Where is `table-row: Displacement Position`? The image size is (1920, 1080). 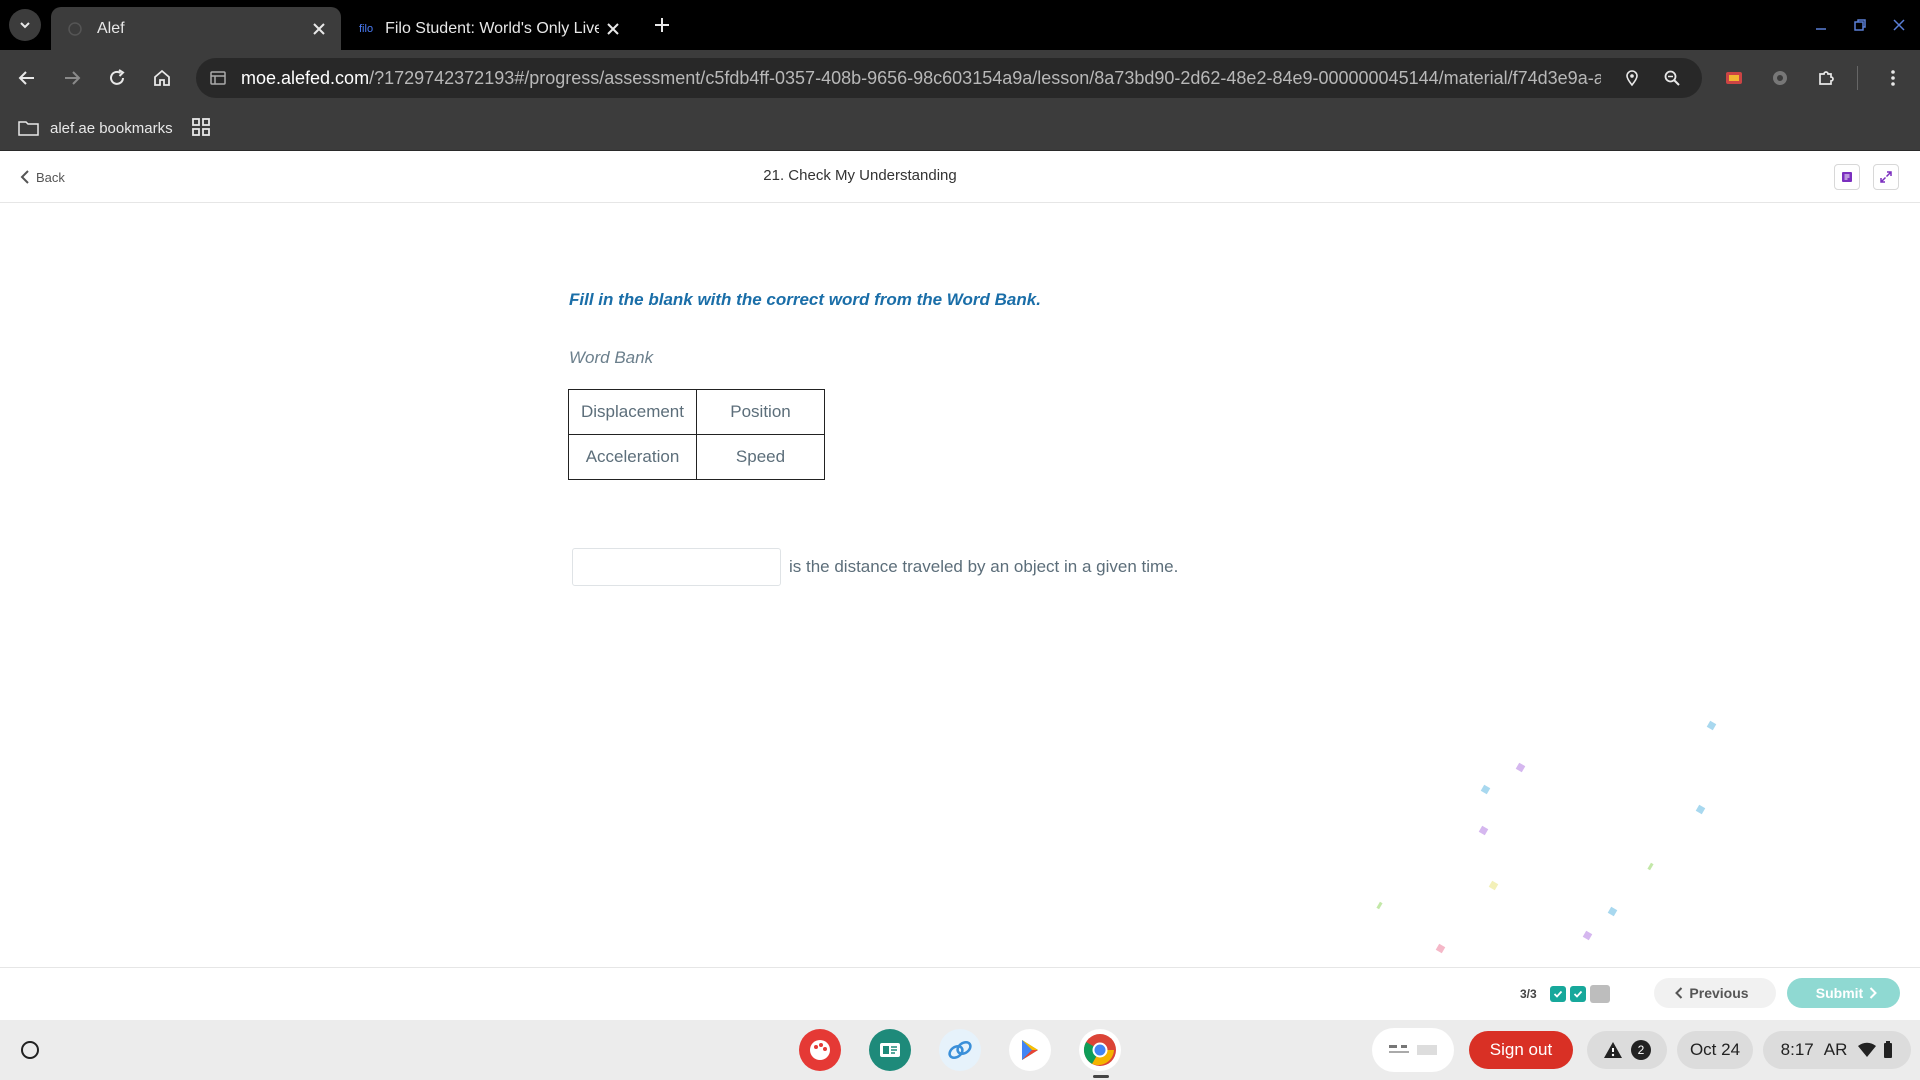
table-row: Displacement Position is located at coordinates (696, 412).